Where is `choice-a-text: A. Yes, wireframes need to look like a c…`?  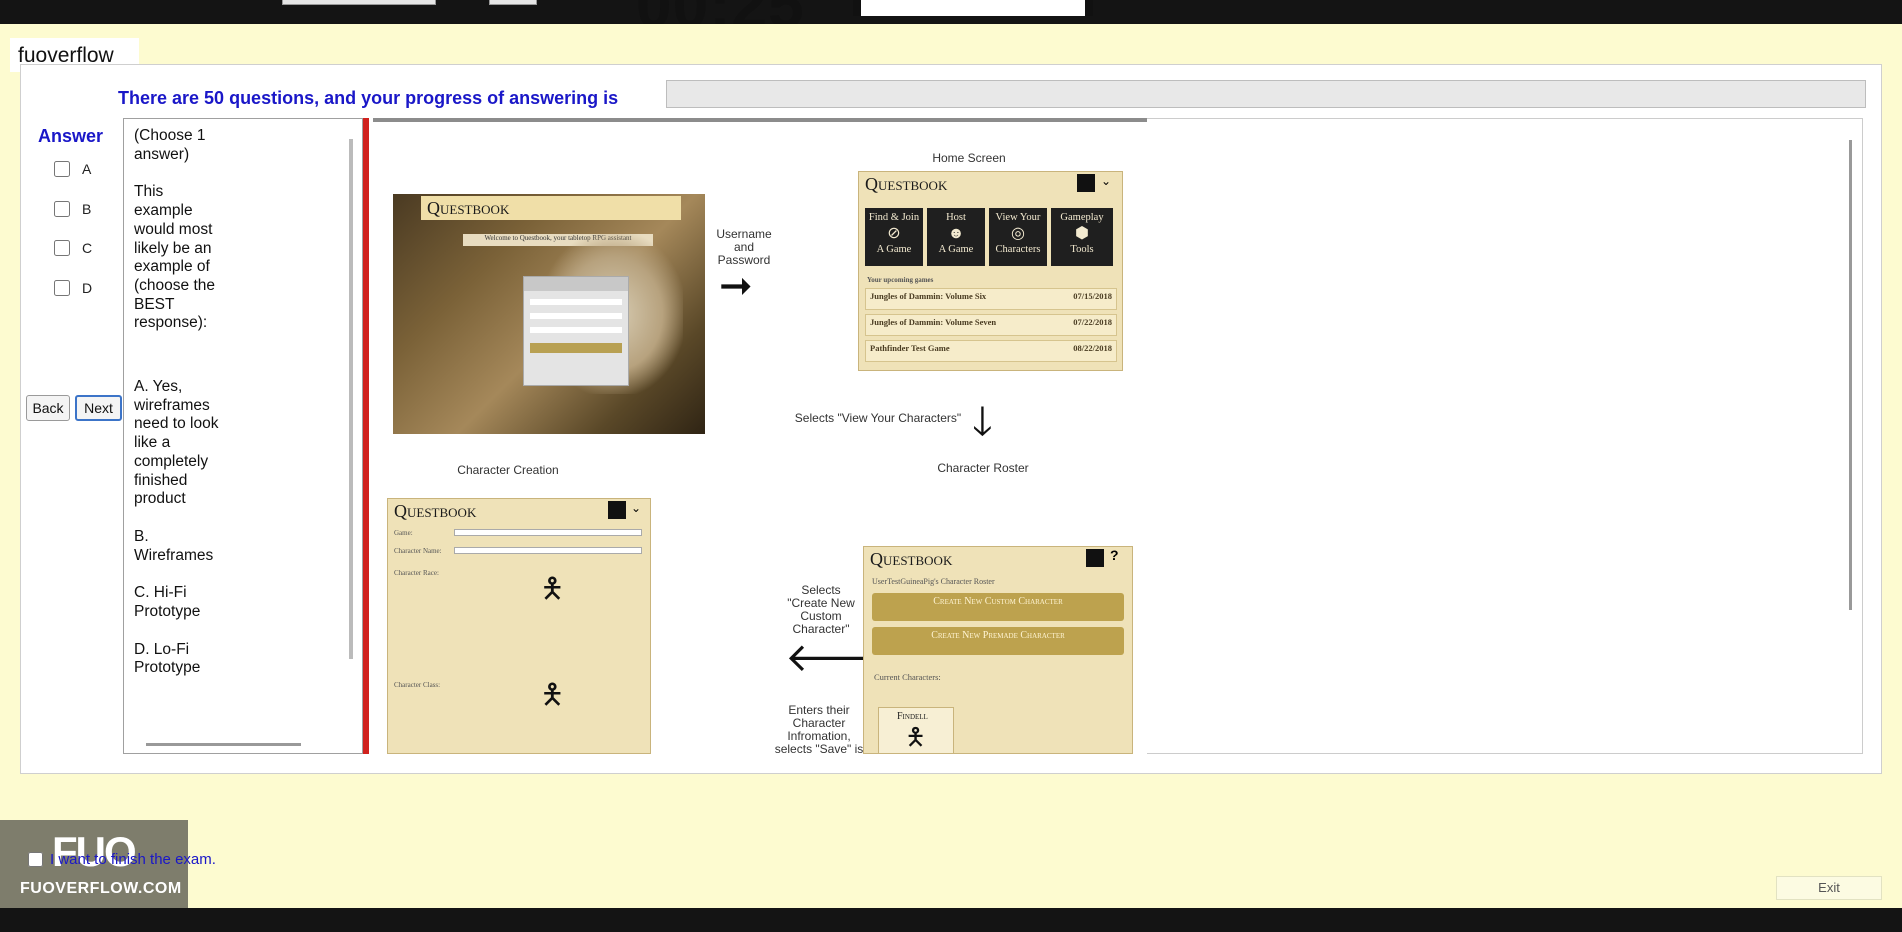 choice-a-text: A. Yes, wireframes need to look like a c… is located at coordinates (176, 443).